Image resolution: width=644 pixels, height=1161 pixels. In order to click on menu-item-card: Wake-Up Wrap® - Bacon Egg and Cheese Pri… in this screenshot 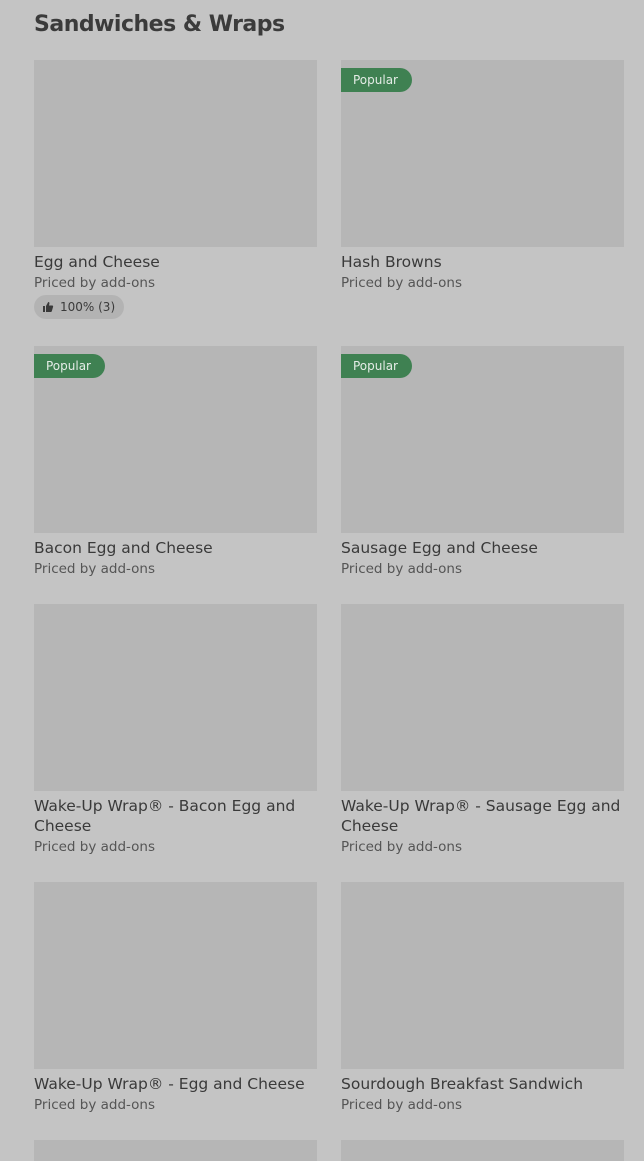, I will do `click(175, 729)`.